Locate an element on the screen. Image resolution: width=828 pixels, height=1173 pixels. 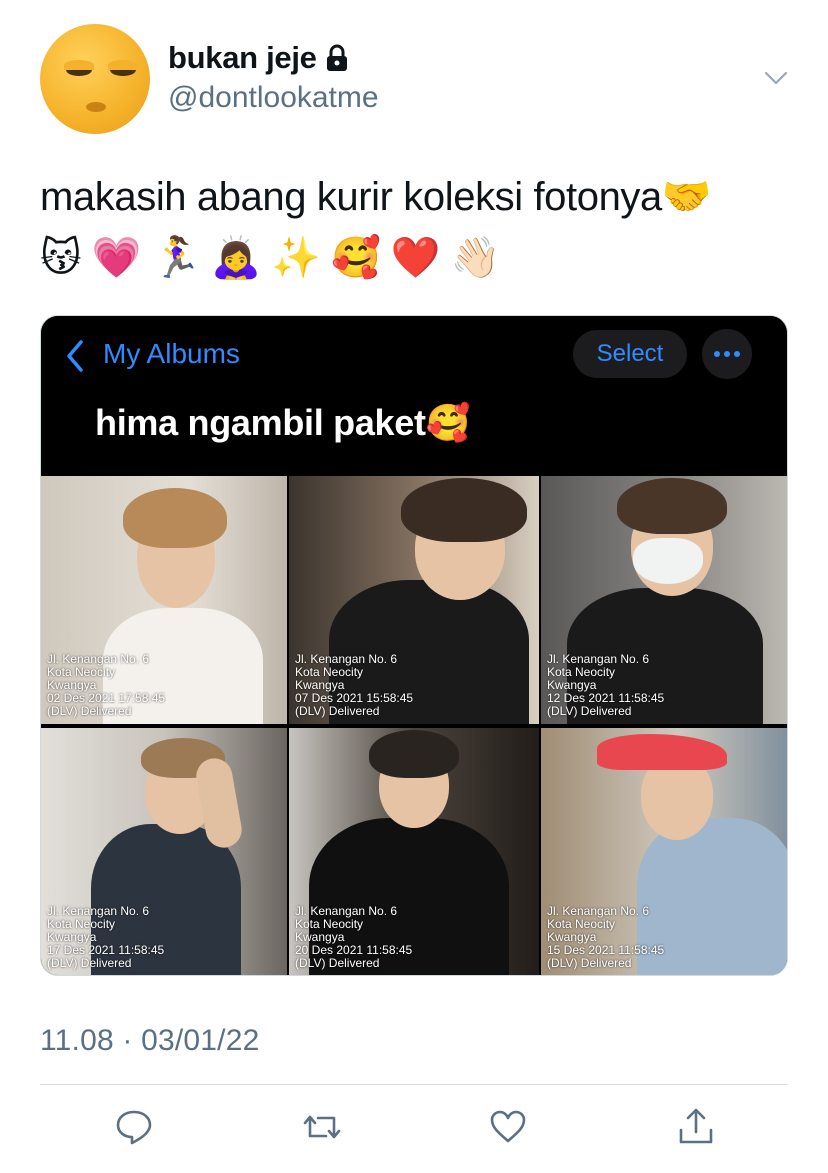
display-name: bukan jeje is located at coordinates (242, 58).